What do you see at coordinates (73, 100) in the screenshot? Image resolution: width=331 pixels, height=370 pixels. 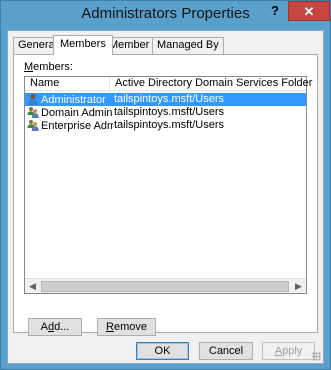 I see `member-name: Administrator` at bounding box center [73, 100].